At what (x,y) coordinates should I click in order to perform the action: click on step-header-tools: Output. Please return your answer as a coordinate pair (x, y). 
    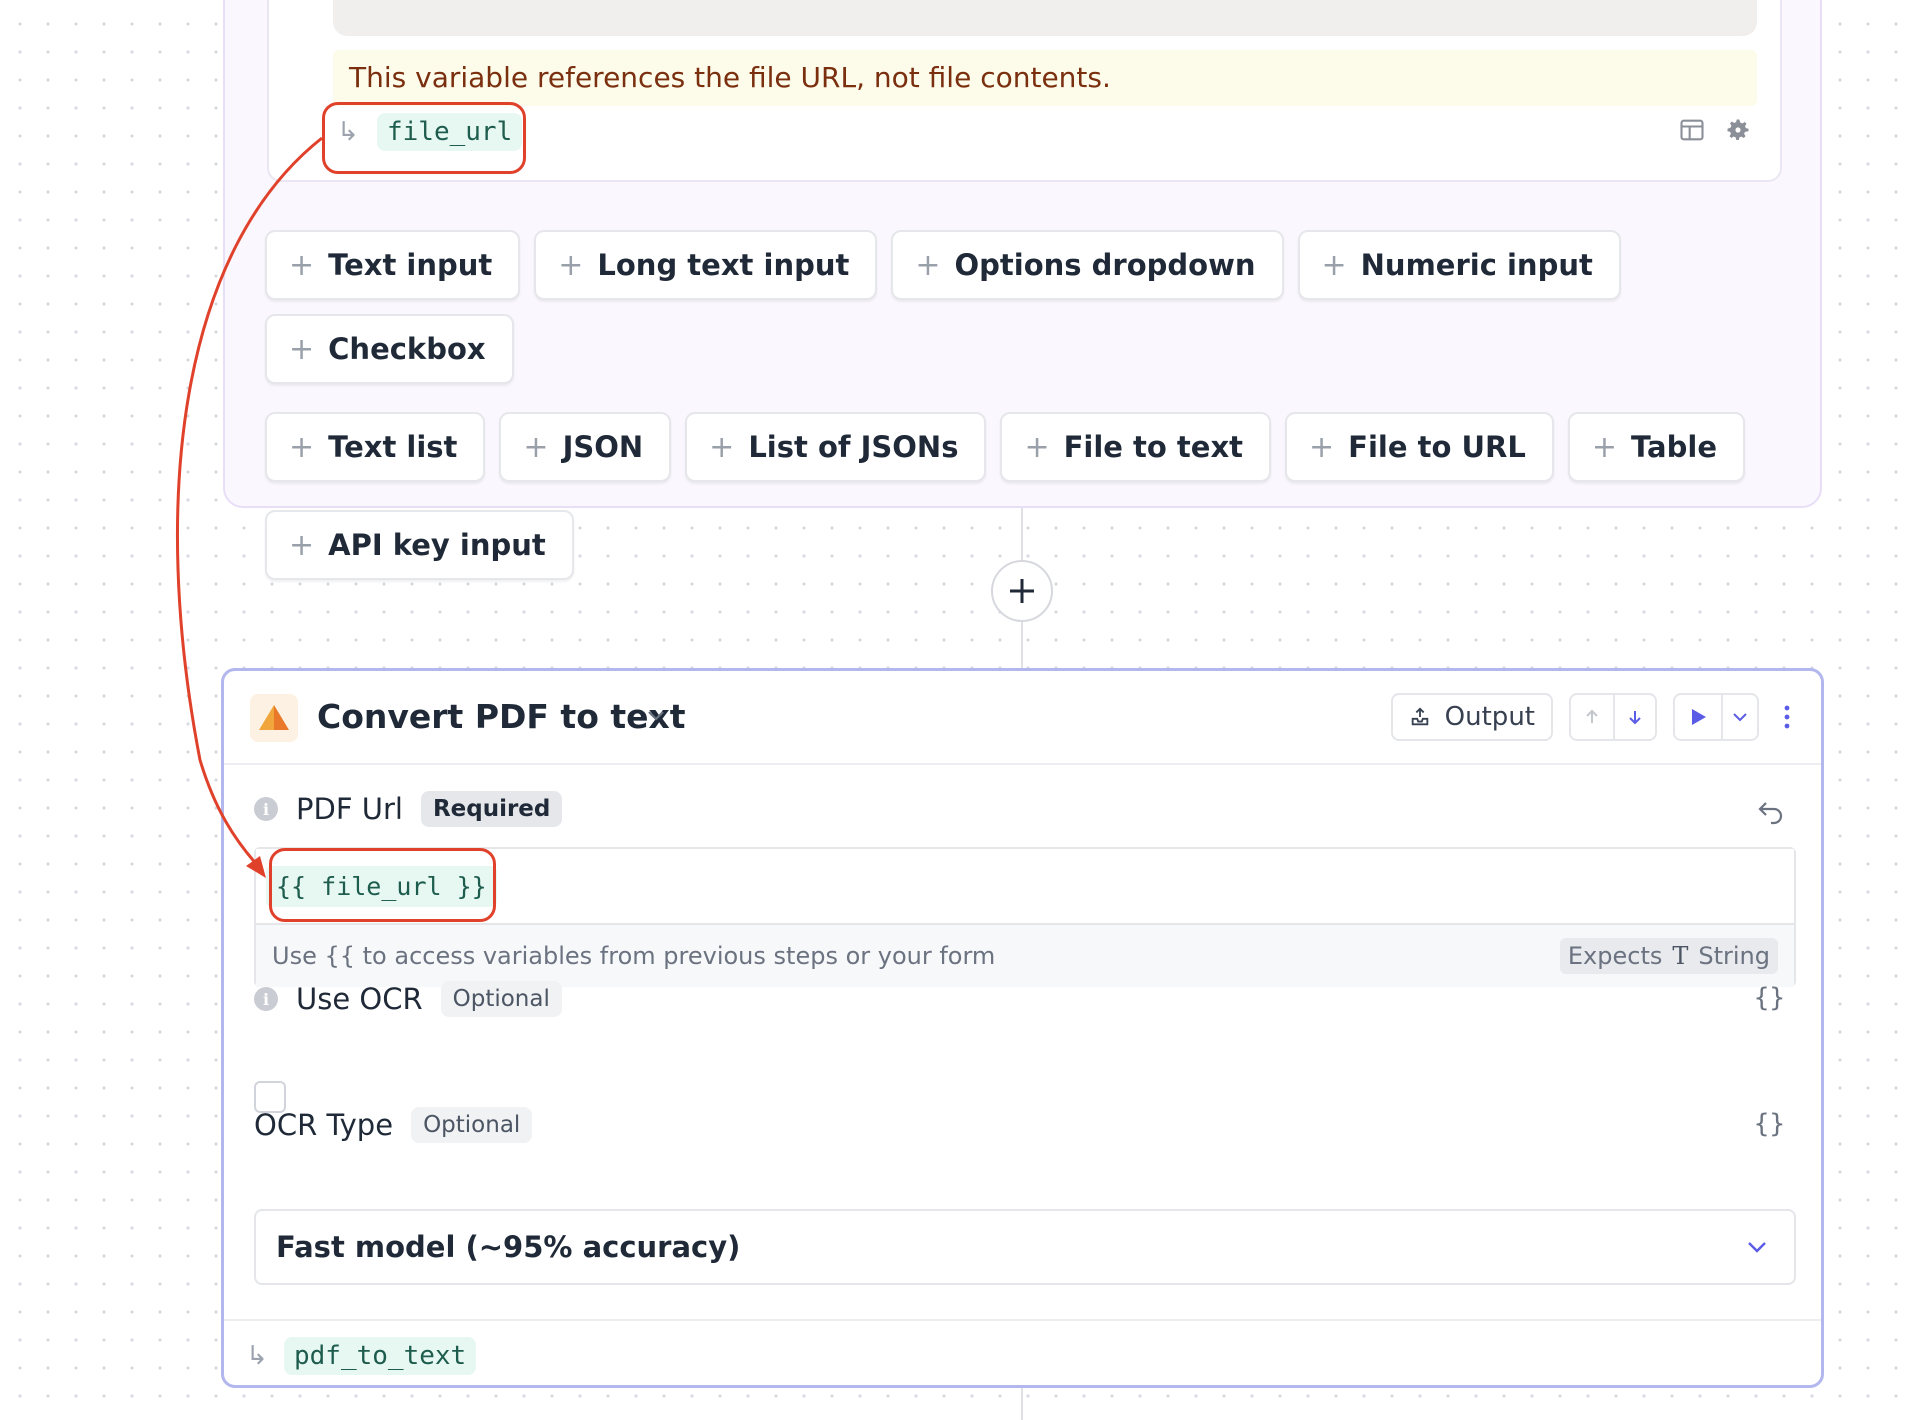
    Looking at the image, I should click on (1594, 717).